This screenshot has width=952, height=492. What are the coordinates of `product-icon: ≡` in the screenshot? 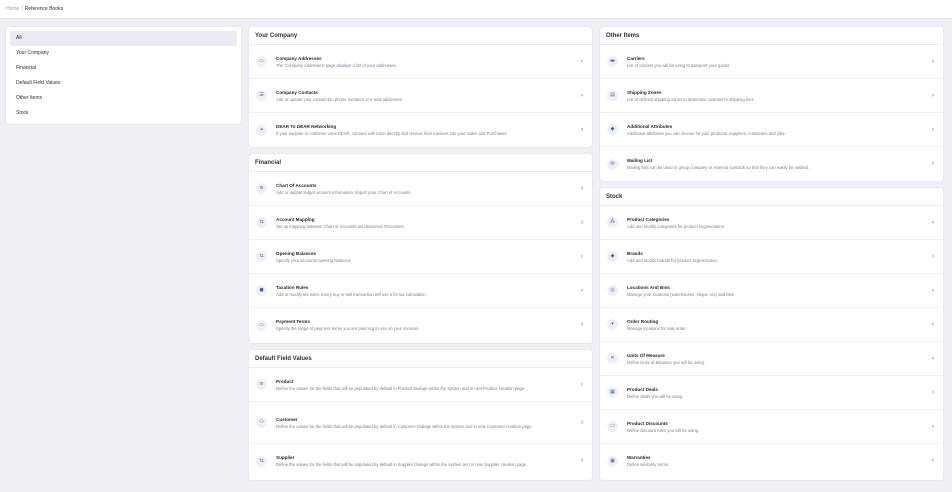 It's located at (261, 384).